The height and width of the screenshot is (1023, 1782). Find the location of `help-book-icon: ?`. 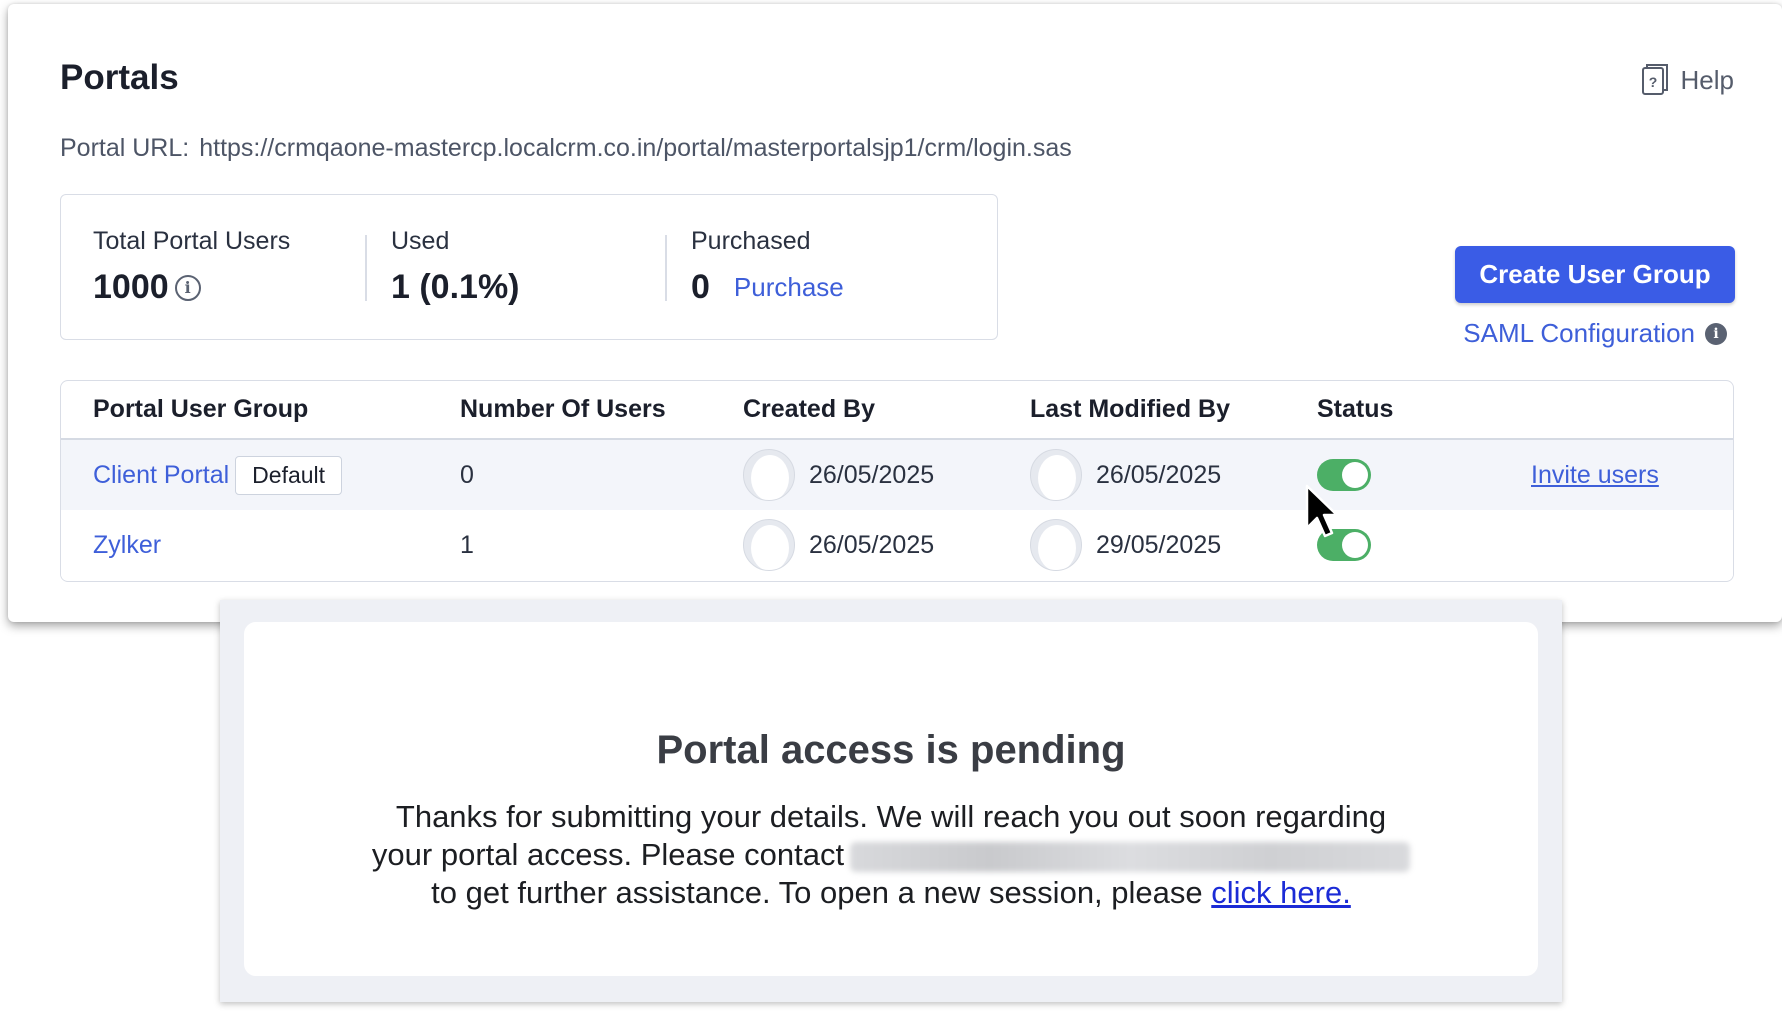

help-book-icon: ? is located at coordinates (1654, 79).